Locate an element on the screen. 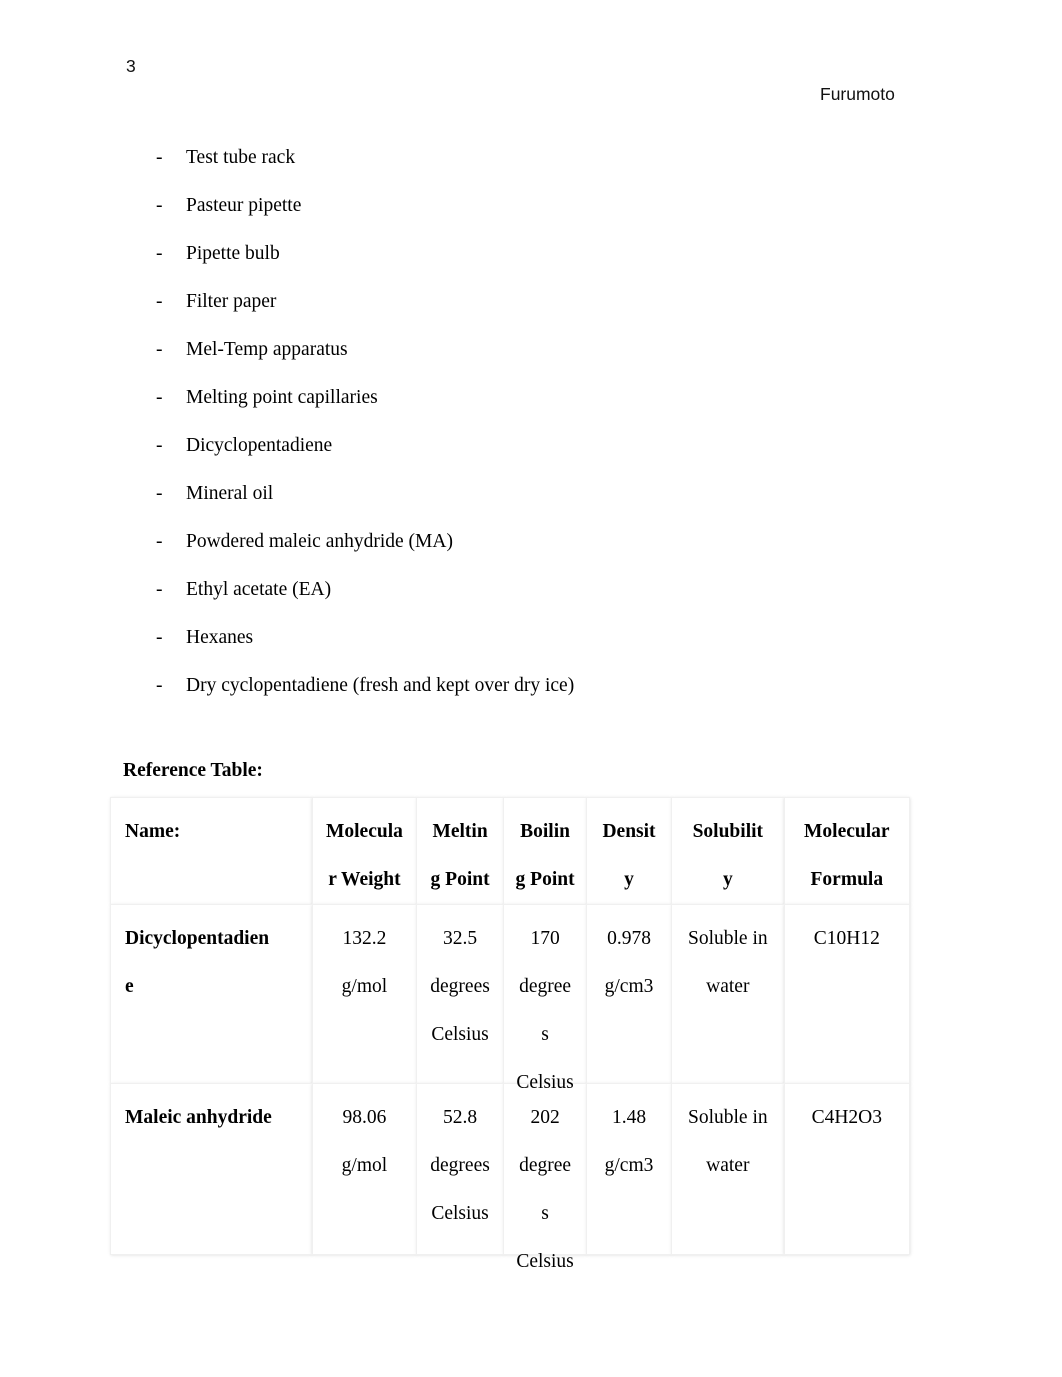 The width and height of the screenshot is (1062, 1377). column-header-solubility: Solubilit y is located at coordinates (728, 851).